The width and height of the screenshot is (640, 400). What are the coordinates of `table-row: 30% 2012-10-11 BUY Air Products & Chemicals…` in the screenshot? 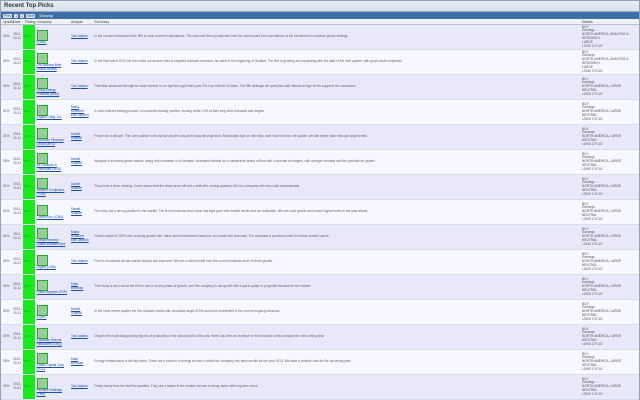 It's located at (320, 162).